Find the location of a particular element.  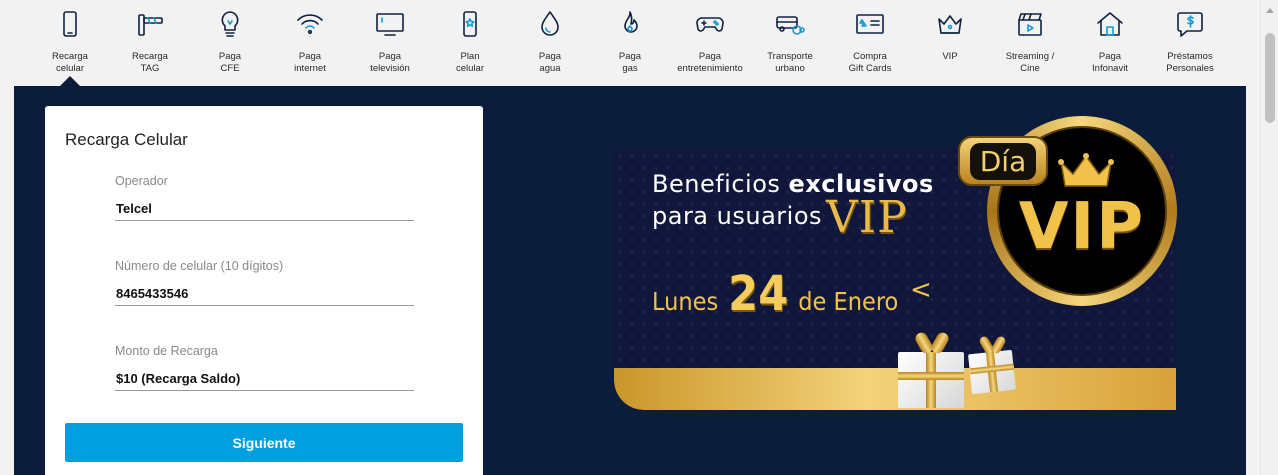

banner-date: Lunes 24 de Enero is located at coordinates (775, 294).